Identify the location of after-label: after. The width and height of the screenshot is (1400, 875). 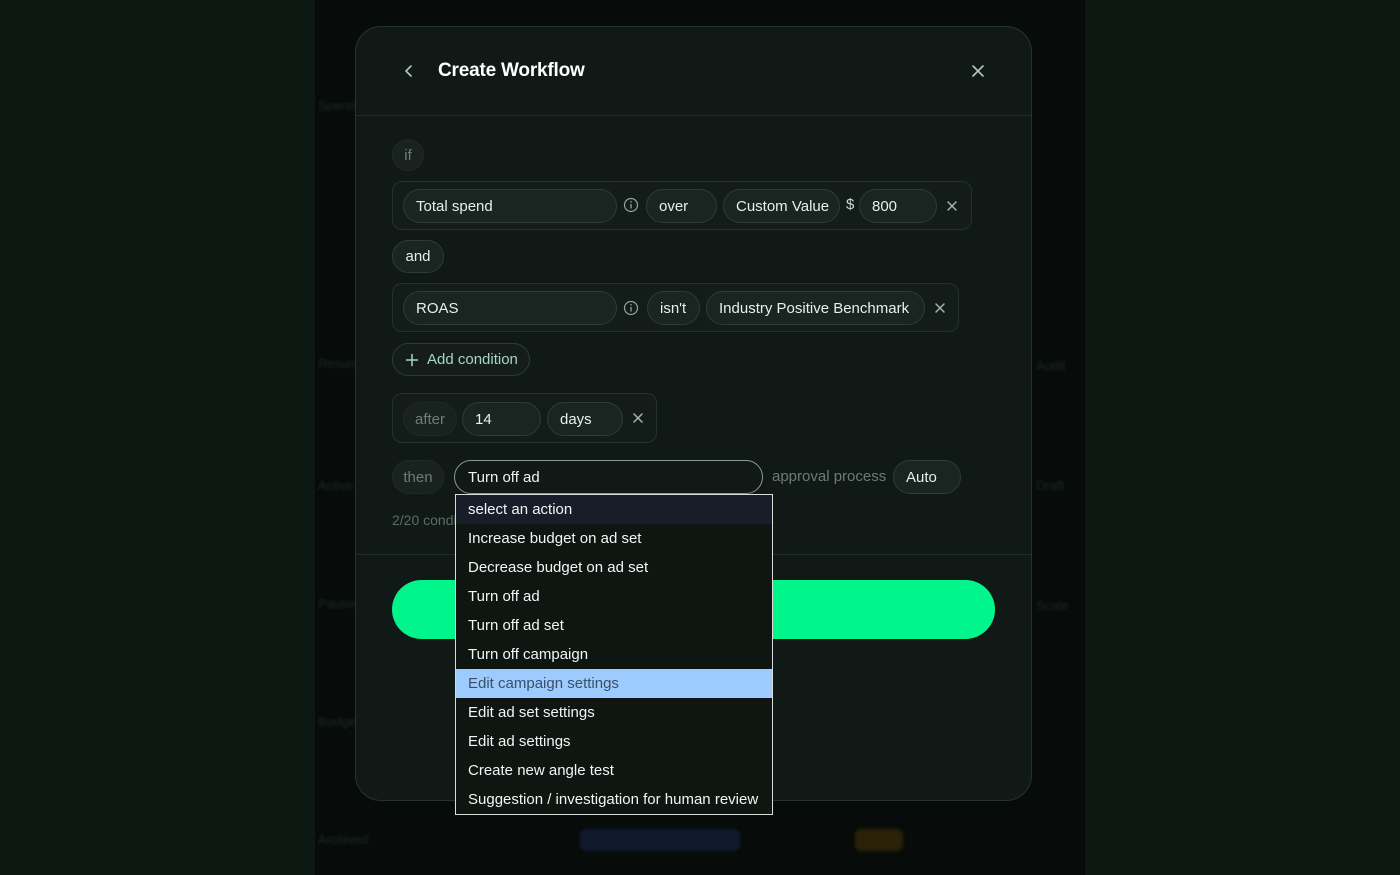
(430, 419).